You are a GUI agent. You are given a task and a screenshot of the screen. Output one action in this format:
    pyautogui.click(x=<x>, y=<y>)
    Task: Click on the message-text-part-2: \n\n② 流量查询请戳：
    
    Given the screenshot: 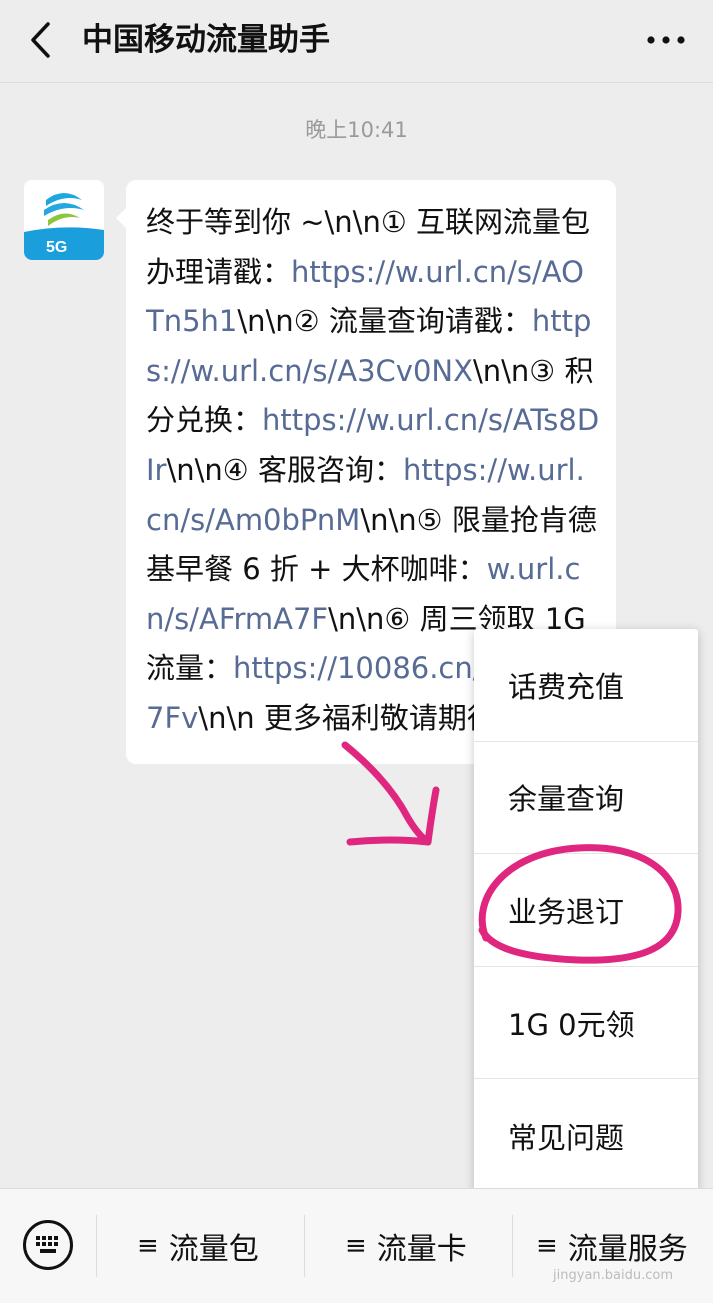 What is the action you would take?
    pyautogui.click(x=384, y=321)
    